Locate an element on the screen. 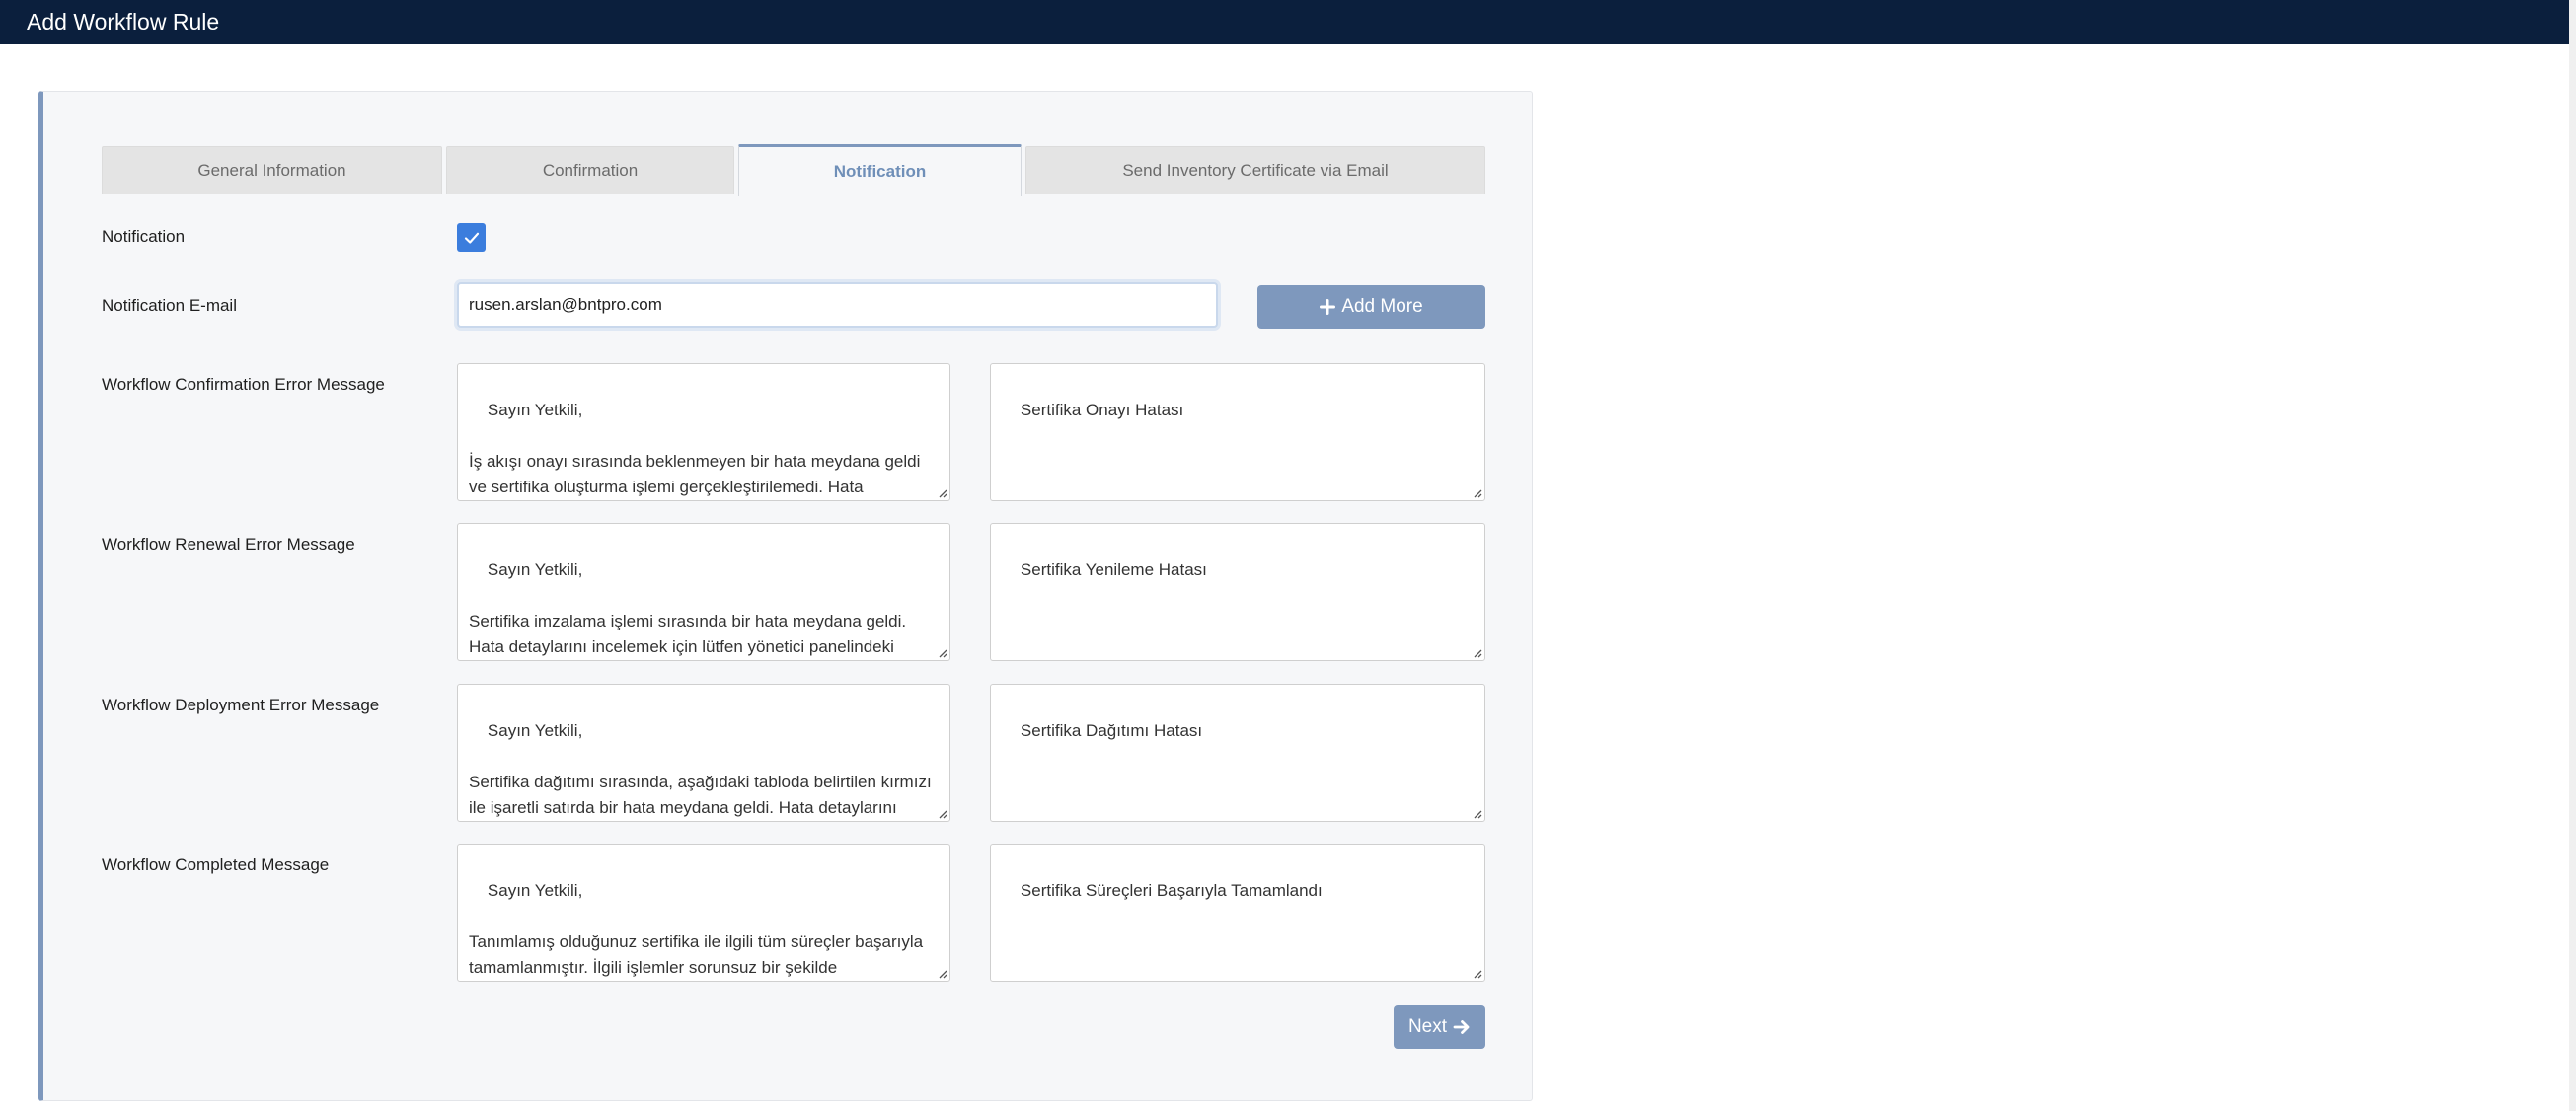 The height and width of the screenshot is (1111, 2576). deployment-error-subject-textarea: Sertifika Dağıtımı Hatası is located at coordinates (1237, 753).